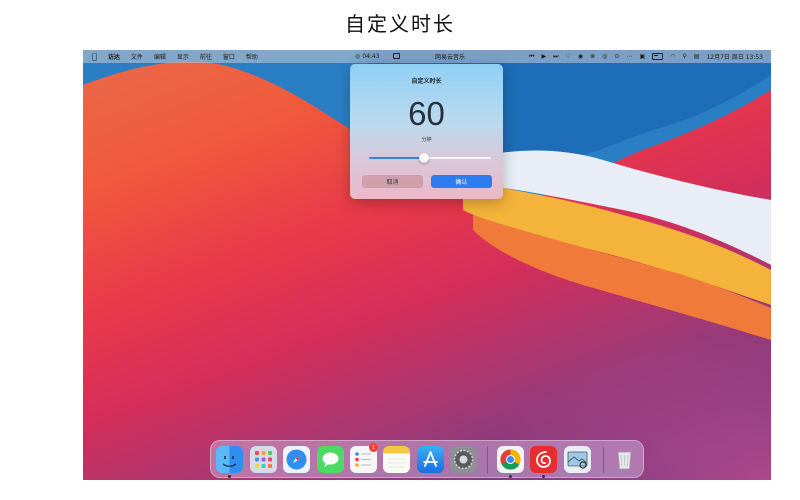  I want to click on play-icon: ▶, so click(543, 56).